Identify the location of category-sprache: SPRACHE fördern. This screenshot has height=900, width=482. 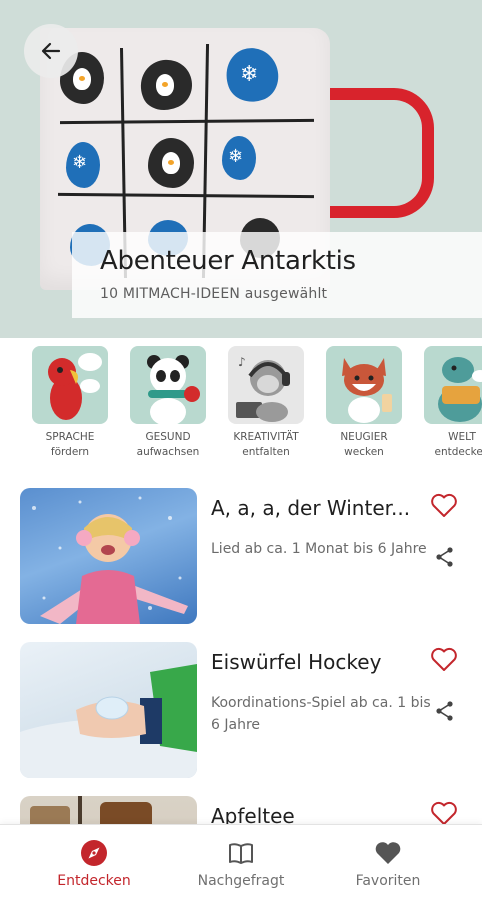
(70, 403).